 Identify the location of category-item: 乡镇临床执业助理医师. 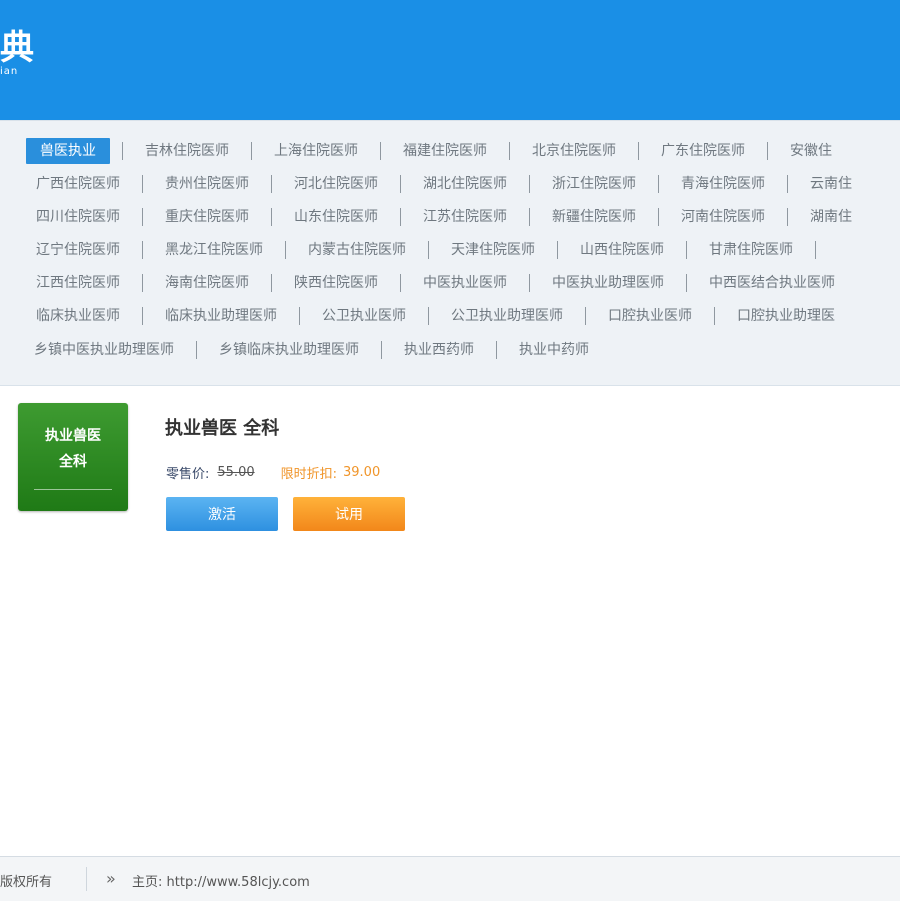
(289, 350).